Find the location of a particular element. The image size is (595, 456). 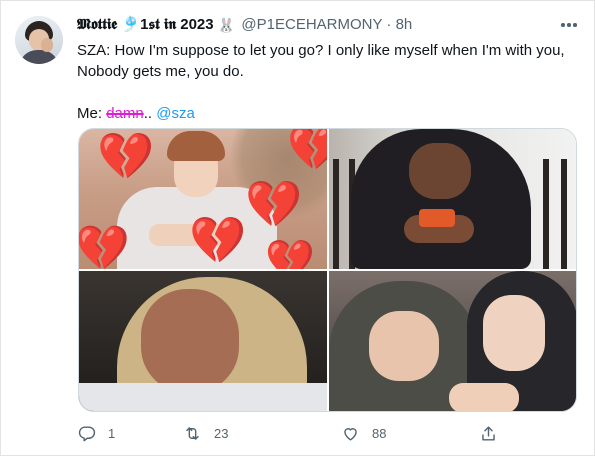

tweet-actions: 1 23 88 is located at coordinates (287, 433).